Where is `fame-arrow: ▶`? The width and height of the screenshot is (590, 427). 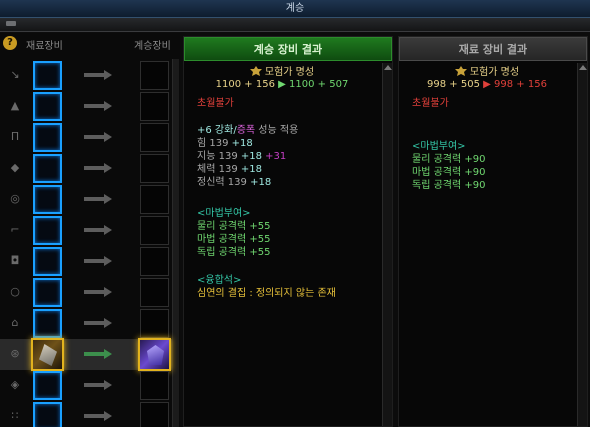
fame-arrow: ▶ is located at coordinates (282, 84).